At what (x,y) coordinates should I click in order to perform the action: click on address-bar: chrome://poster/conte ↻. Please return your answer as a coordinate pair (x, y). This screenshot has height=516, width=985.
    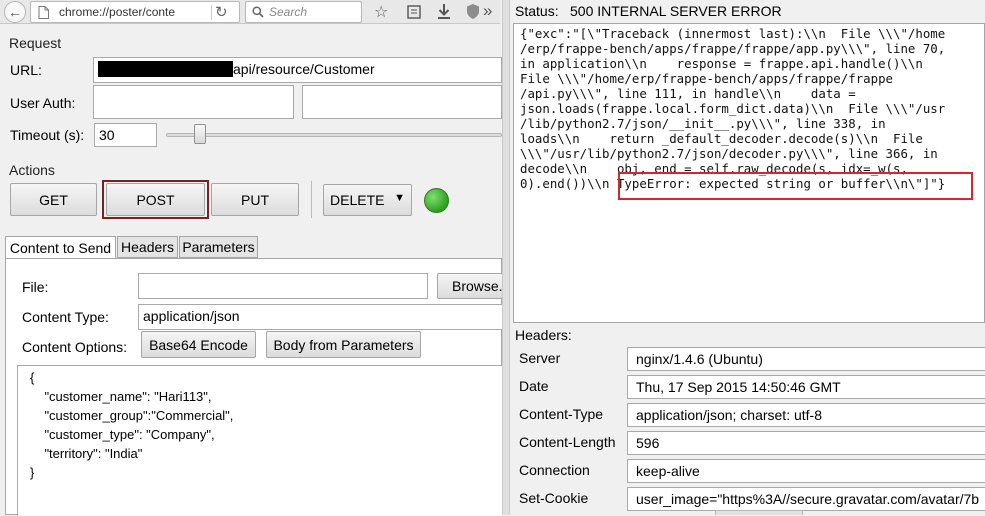
    Looking at the image, I should click on (135, 12).